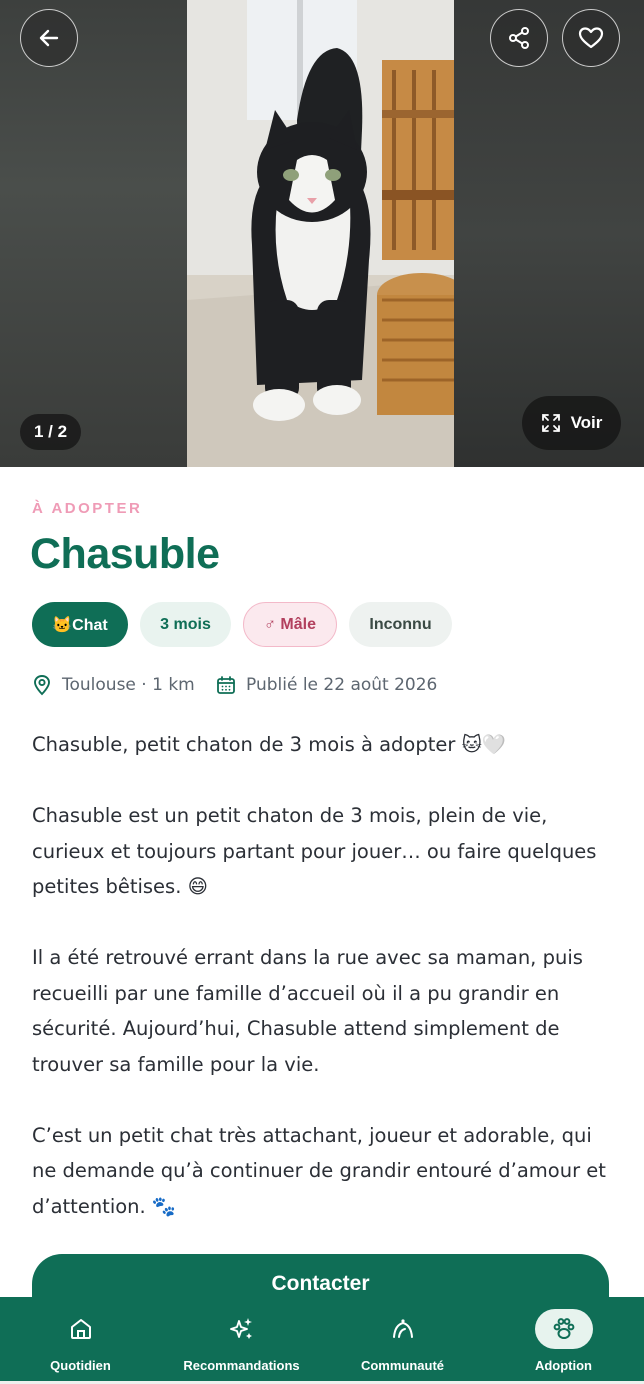  I want to click on location-text: Toulouse · 1 km, so click(128, 685).